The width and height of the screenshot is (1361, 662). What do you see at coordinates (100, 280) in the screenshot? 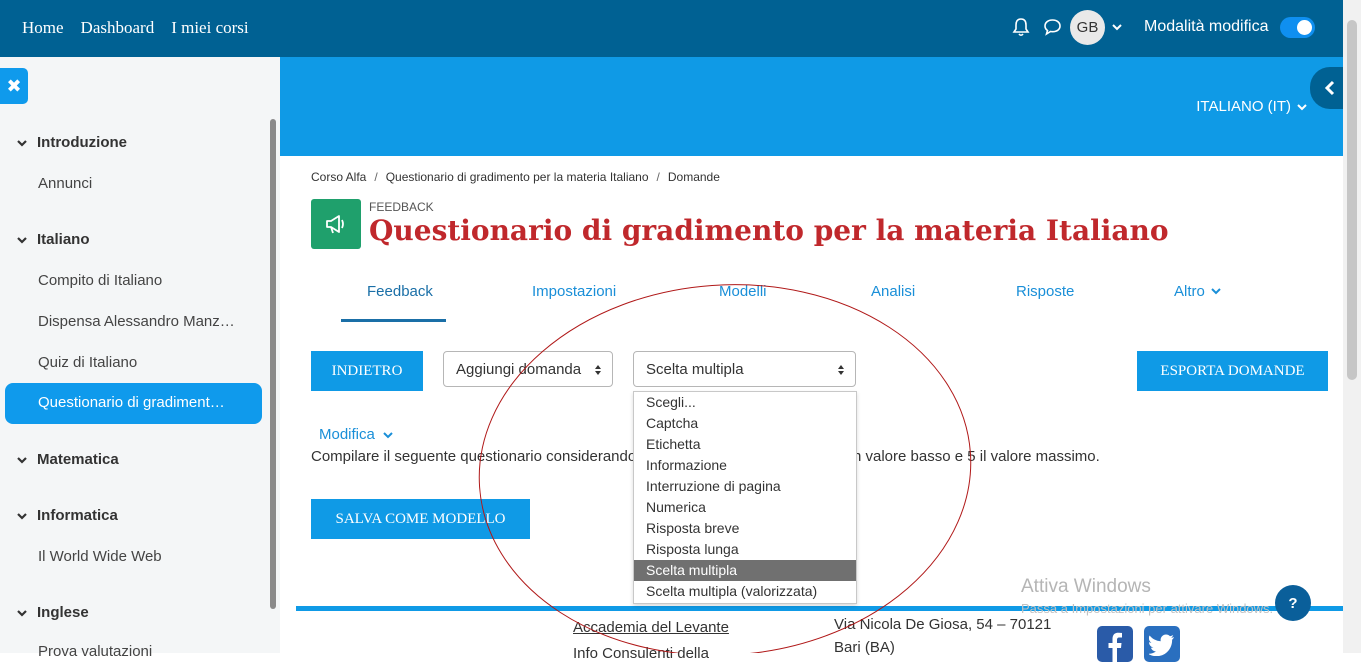
I see `sidebar-item-compito: Compito di Italiano` at bounding box center [100, 280].